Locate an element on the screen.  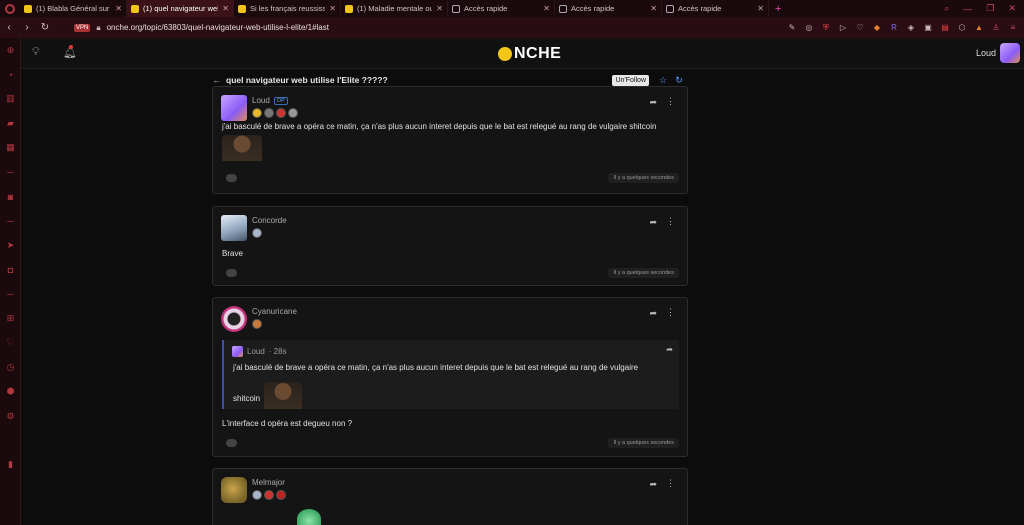
metamask-icon: ◆ is located at coordinates (877, 28).